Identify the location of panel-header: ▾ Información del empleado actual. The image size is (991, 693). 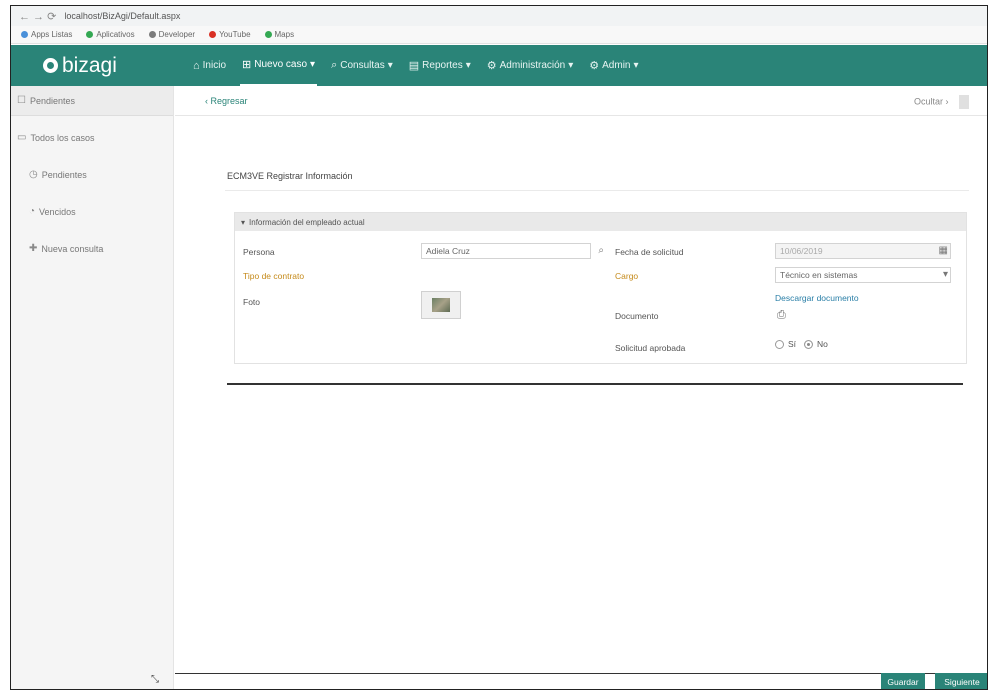
(600, 222).